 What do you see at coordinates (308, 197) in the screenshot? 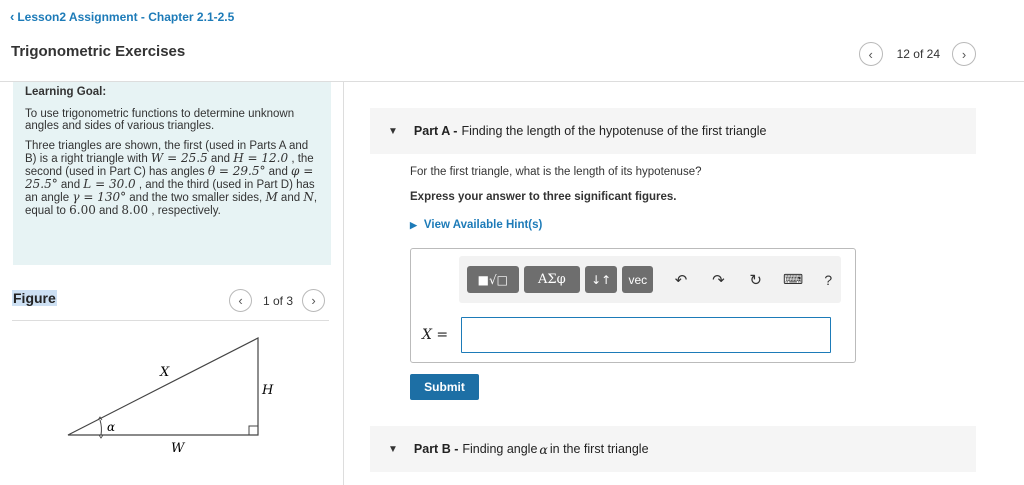
I see `desc-math: N` at bounding box center [308, 197].